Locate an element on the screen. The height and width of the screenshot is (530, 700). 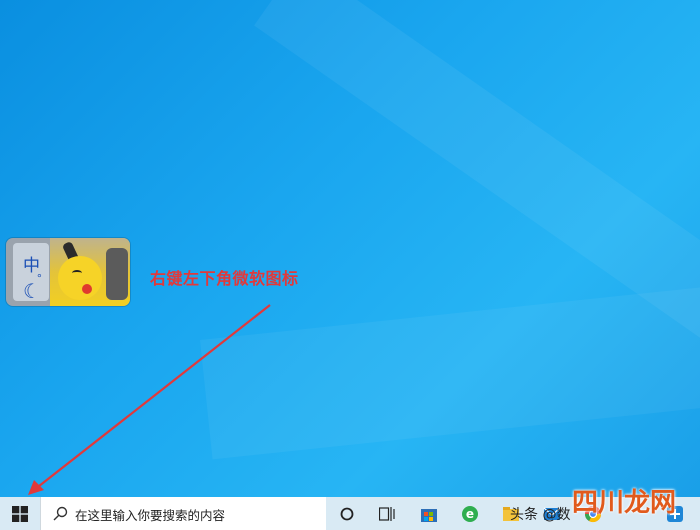
svg-text: e is located at coordinates (470, 514).